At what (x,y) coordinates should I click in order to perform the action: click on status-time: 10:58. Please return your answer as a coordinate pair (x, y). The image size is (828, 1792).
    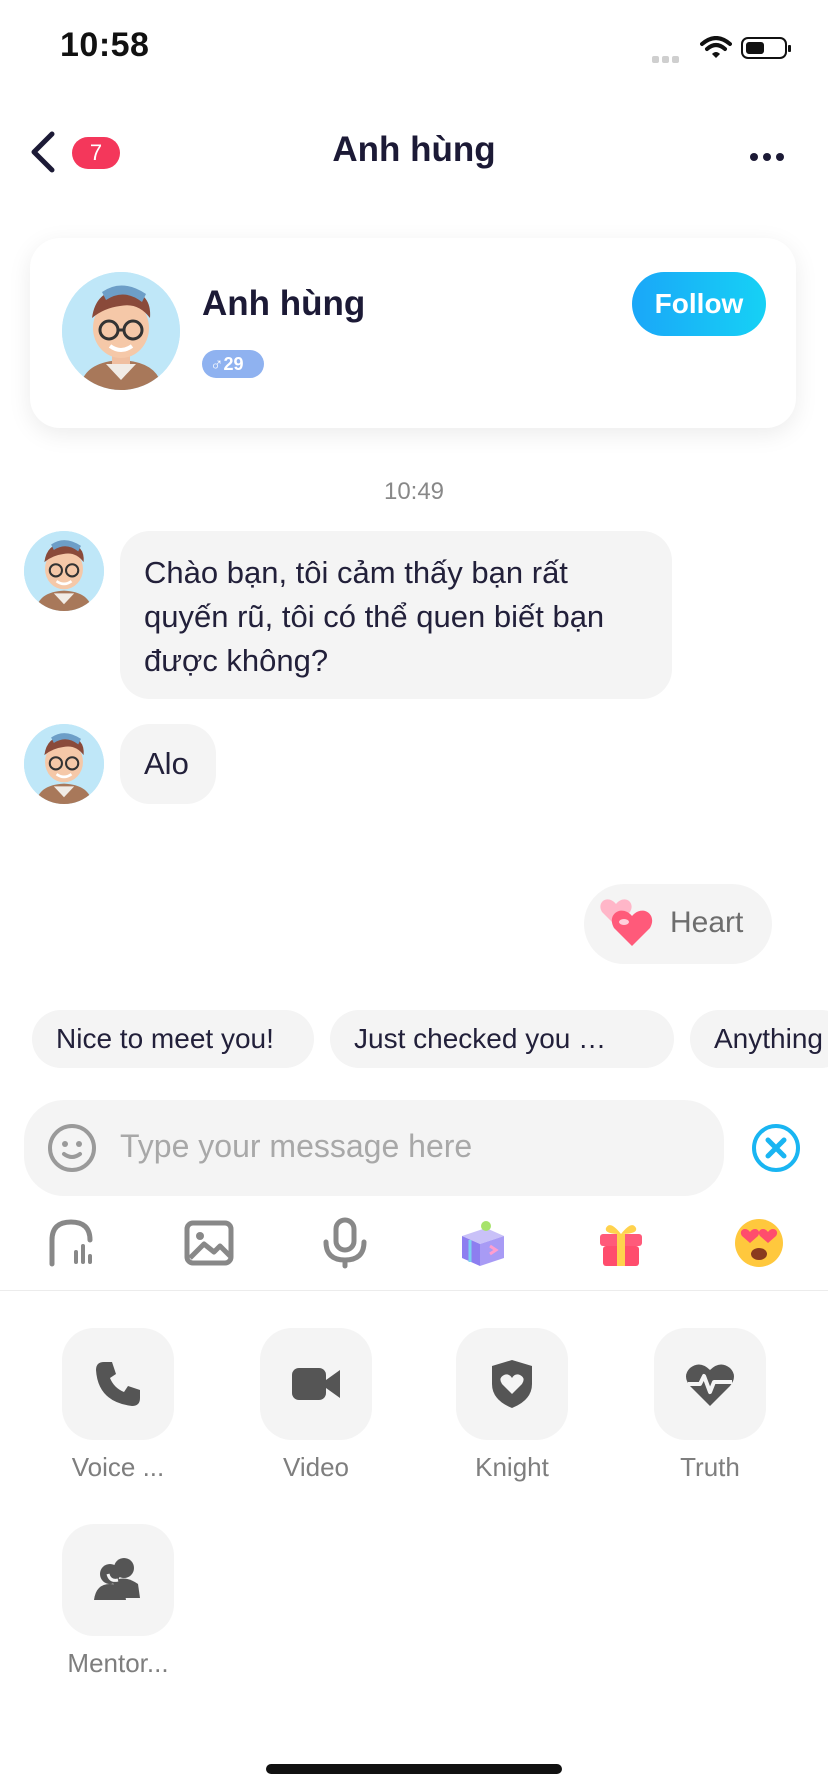
    Looking at the image, I should click on (105, 45).